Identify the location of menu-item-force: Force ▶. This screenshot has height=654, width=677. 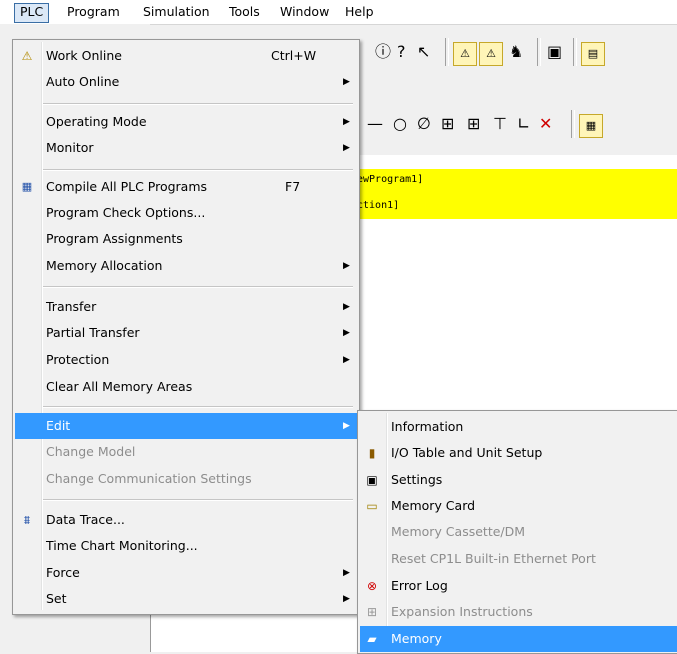
(186, 573).